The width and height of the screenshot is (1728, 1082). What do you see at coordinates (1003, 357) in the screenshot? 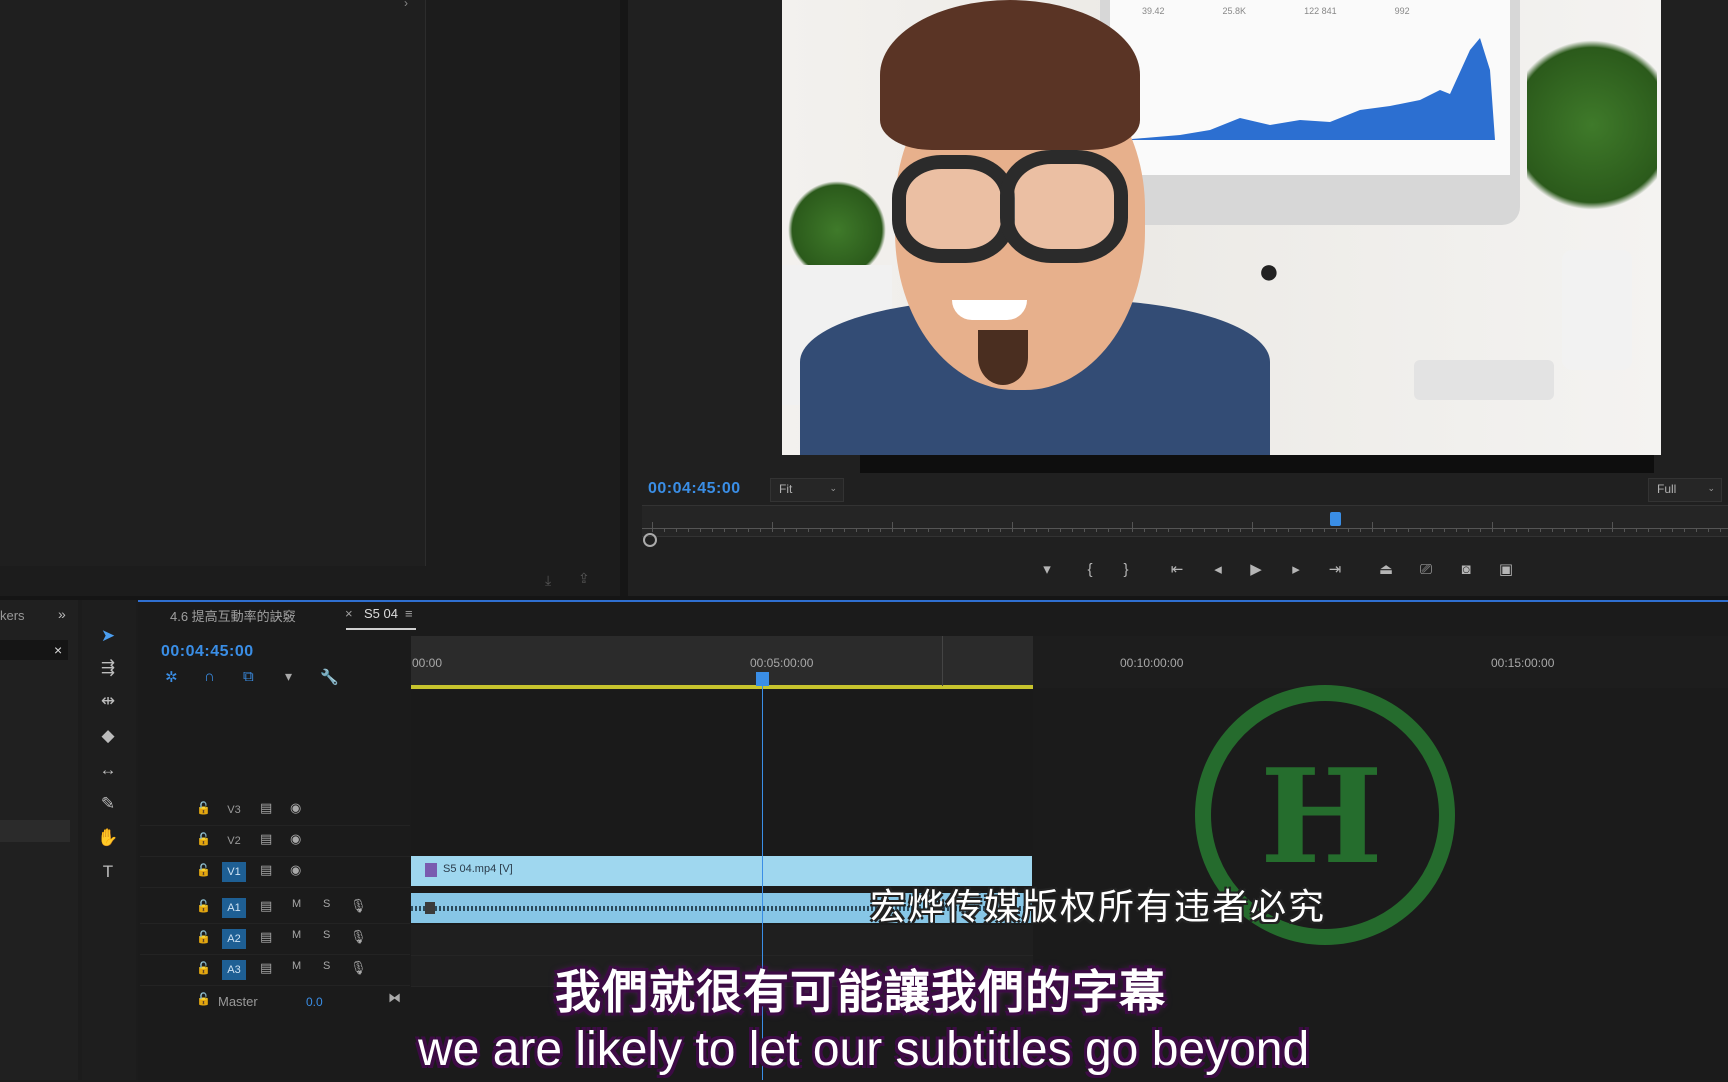
I see `avatar-beard` at bounding box center [1003, 357].